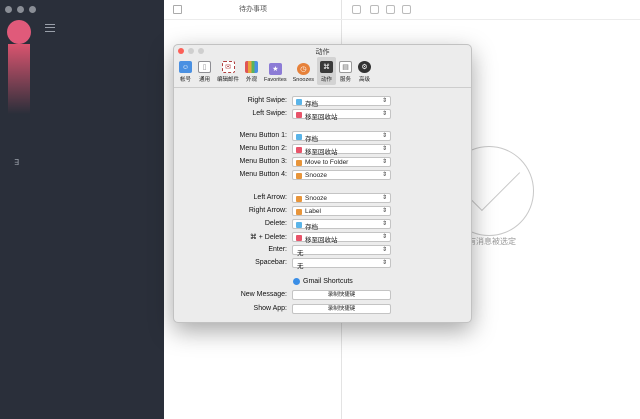 This screenshot has width=640, height=419. I want to click on pencils-icon, so click(252, 67).